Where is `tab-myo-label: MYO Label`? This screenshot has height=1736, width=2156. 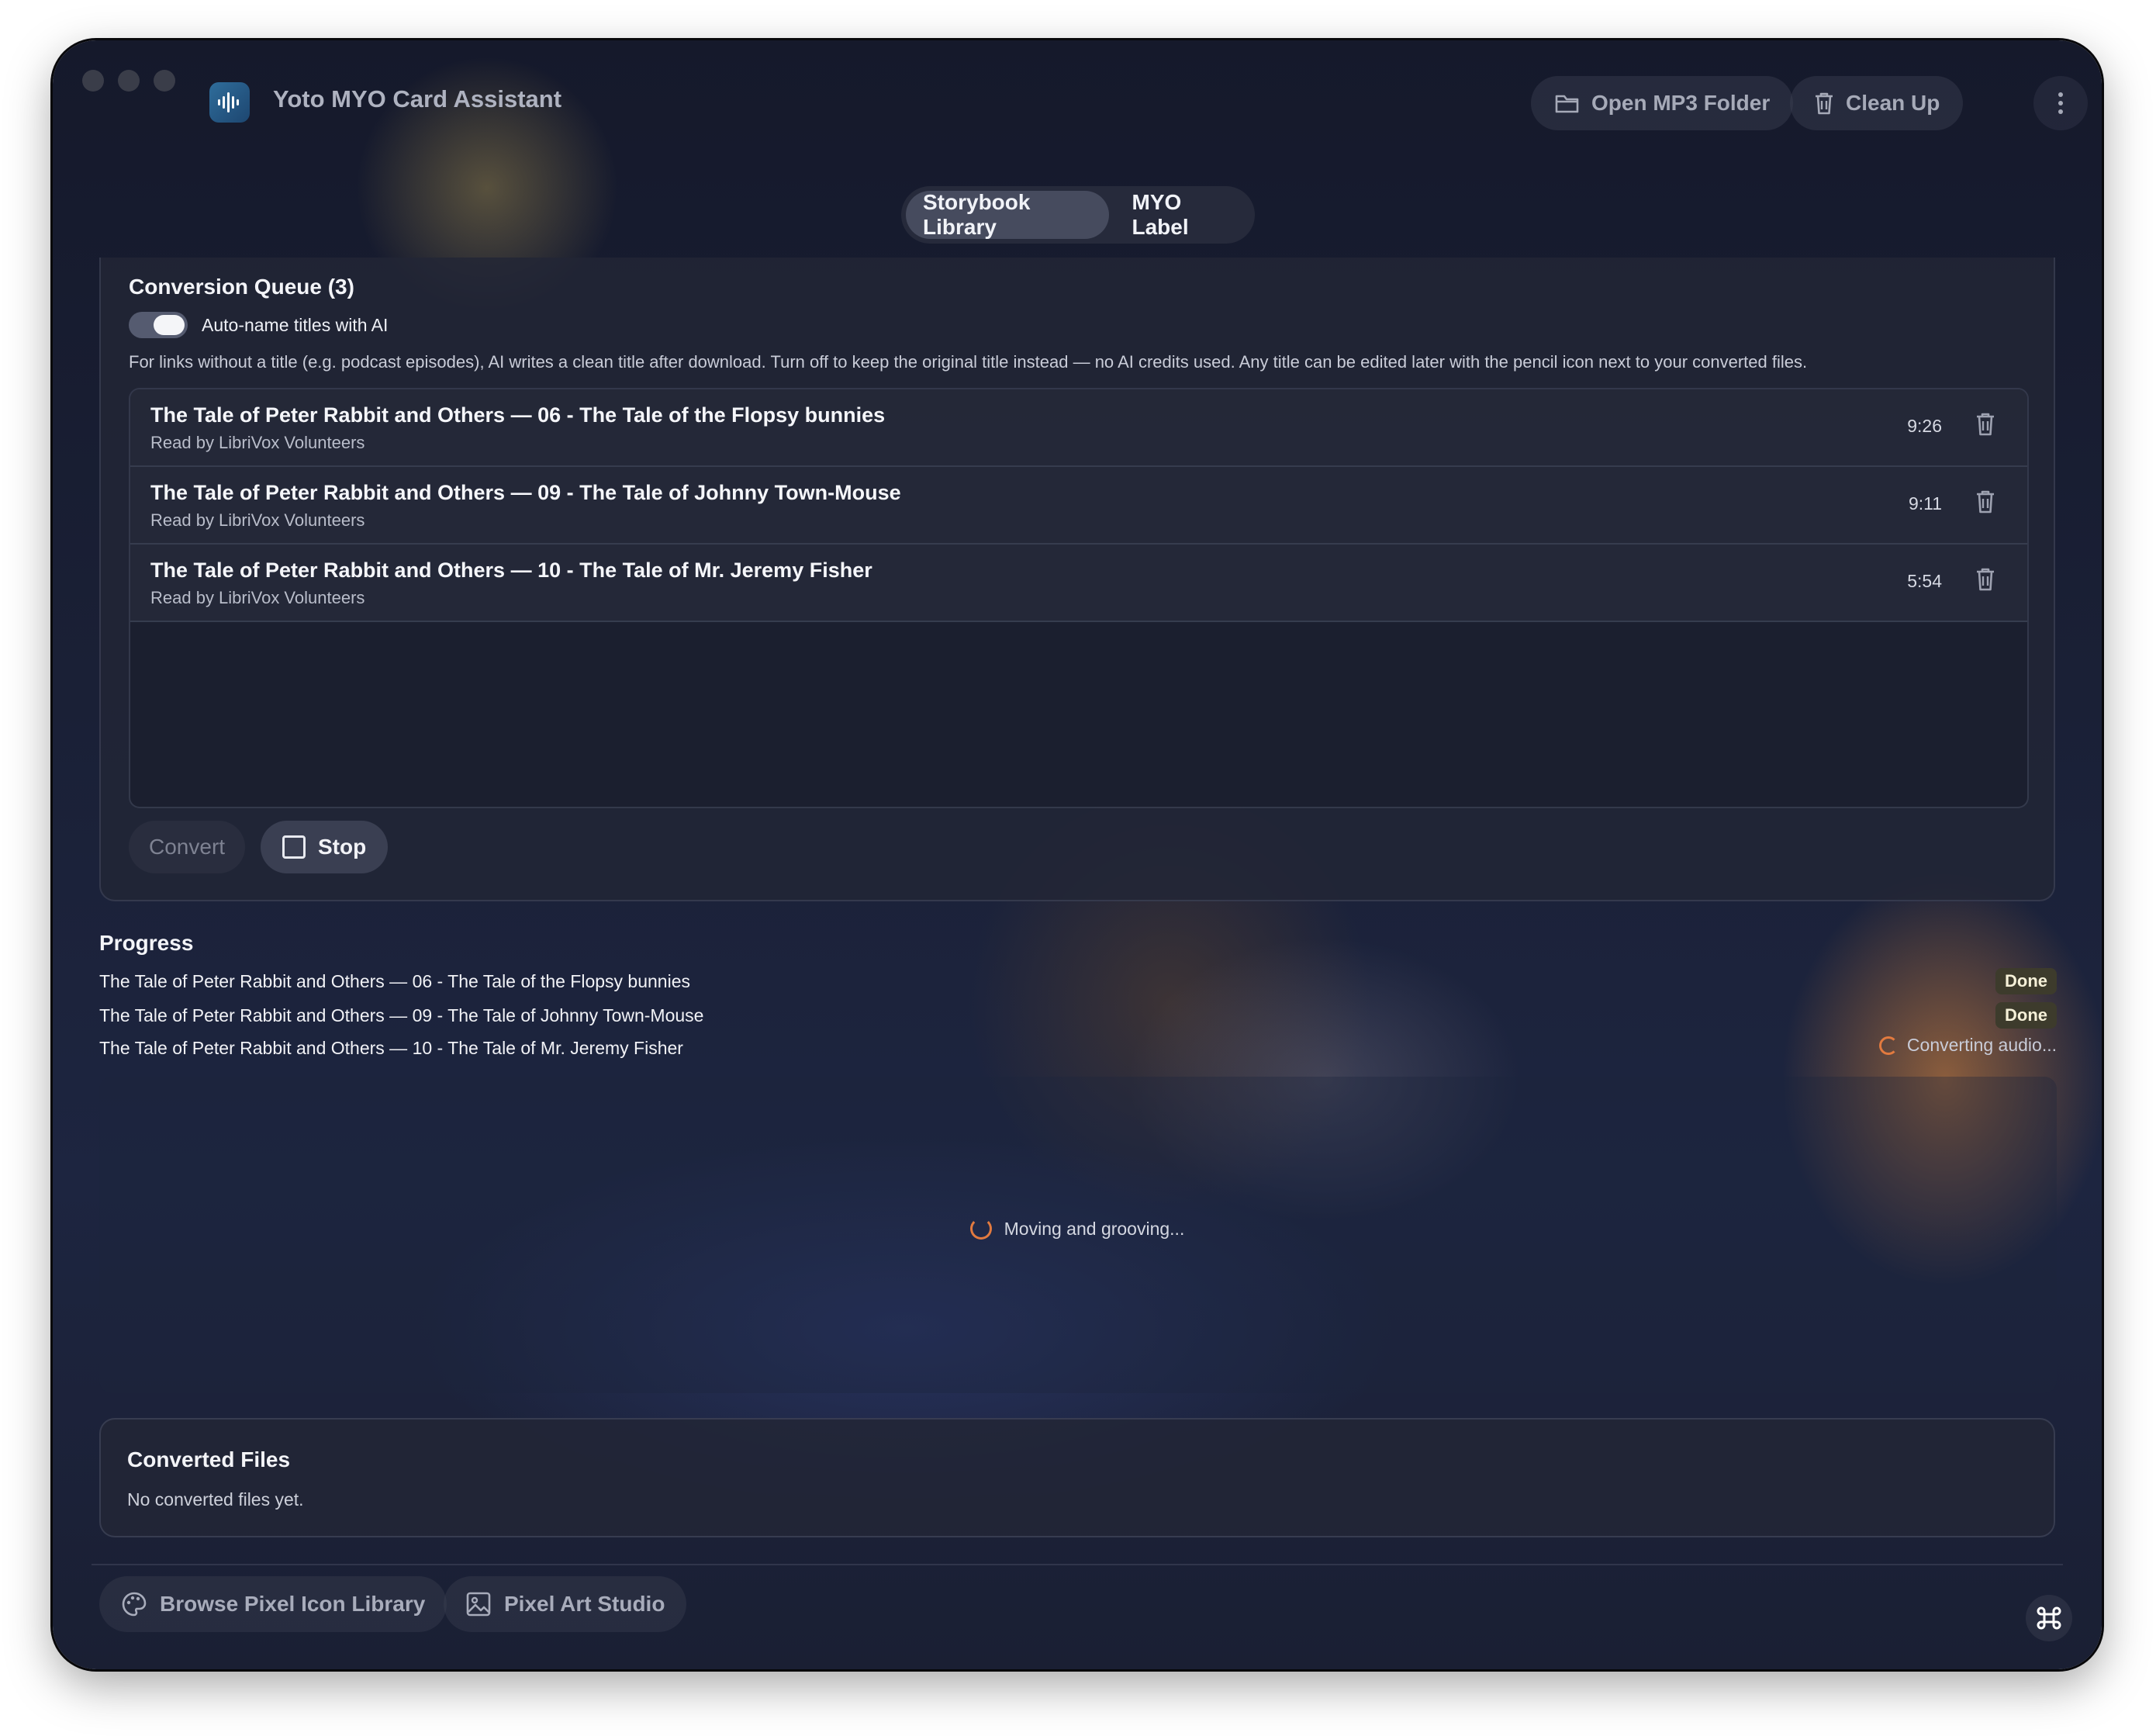 tab-myo-label: MYO Label is located at coordinates (1183, 215).